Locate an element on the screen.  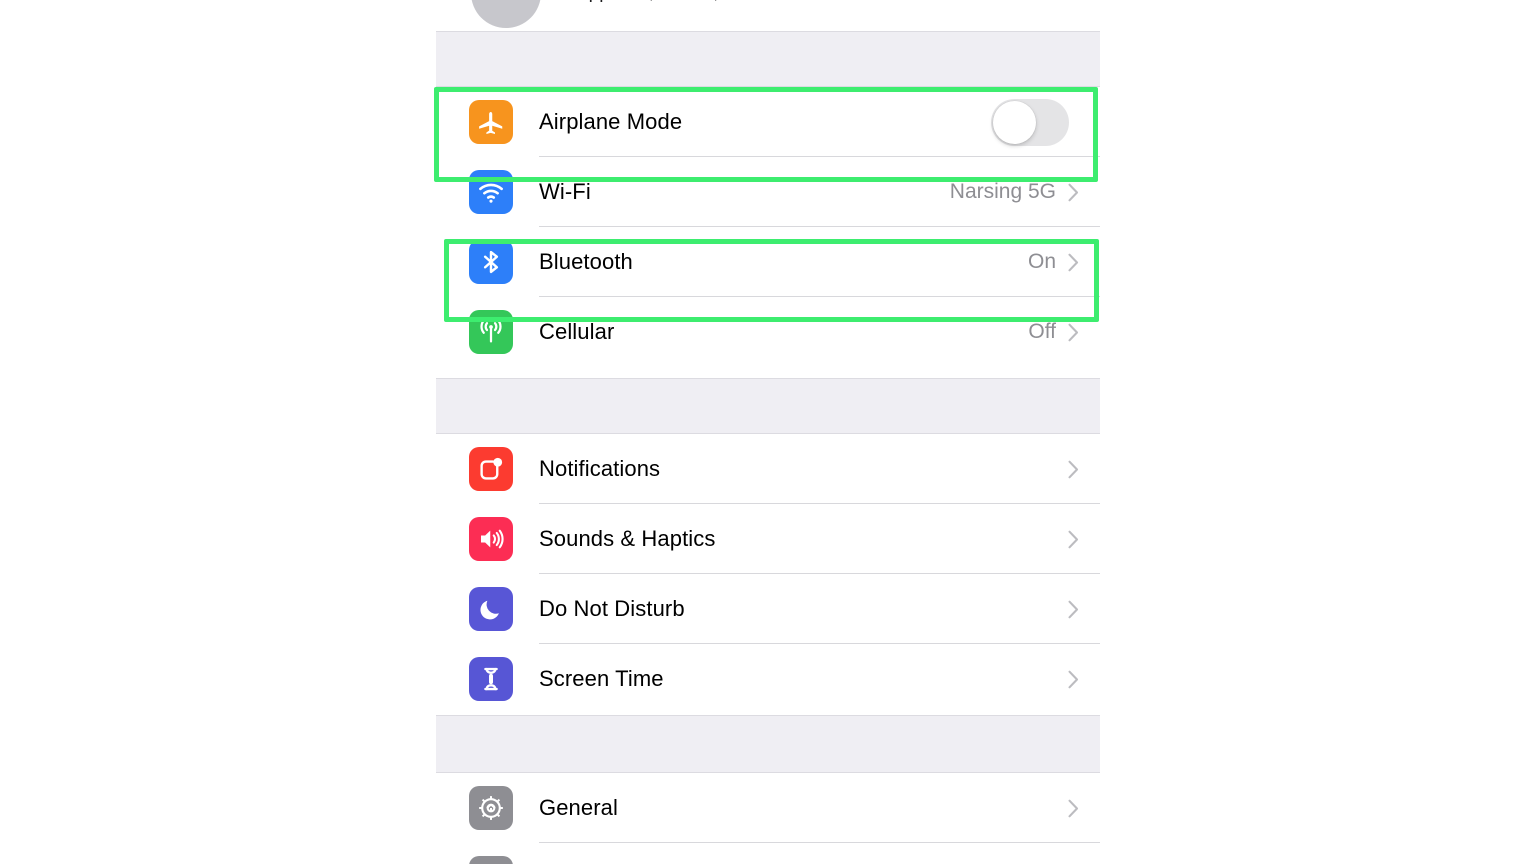
row-label: Wi-Fi is located at coordinates (565, 191).